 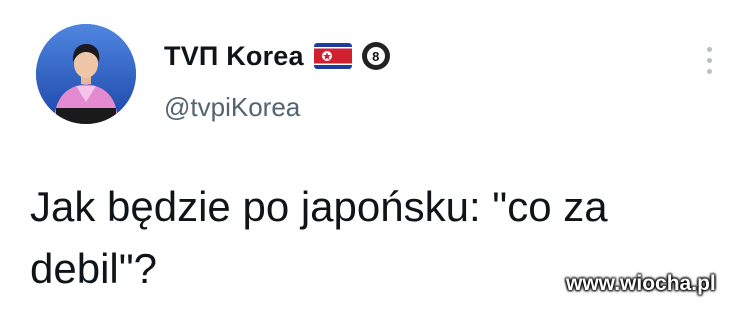 What do you see at coordinates (332, 56) in the screenshot?
I see `north-korea-flag-icon` at bounding box center [332, 56].